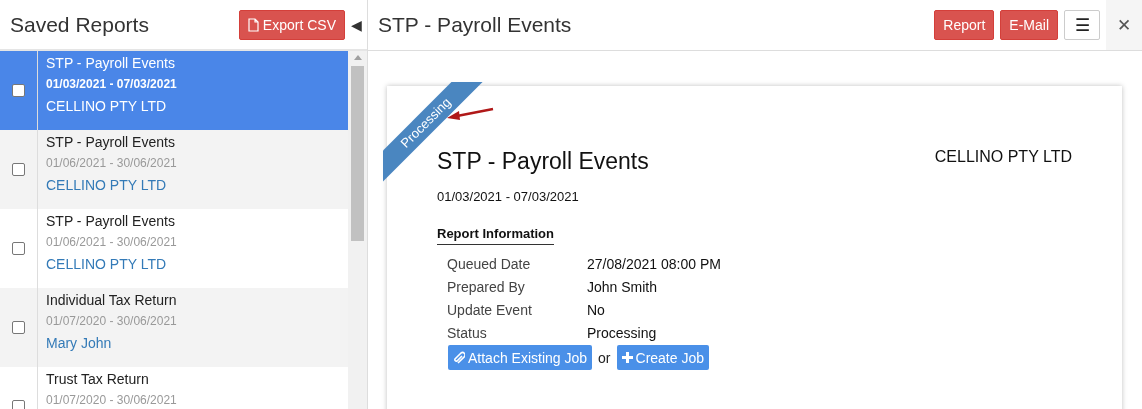  I want to click on report-list-item: Individual Tax Return 01/07/2020 - 30/06/2021 Mary John, so click(174, 327).